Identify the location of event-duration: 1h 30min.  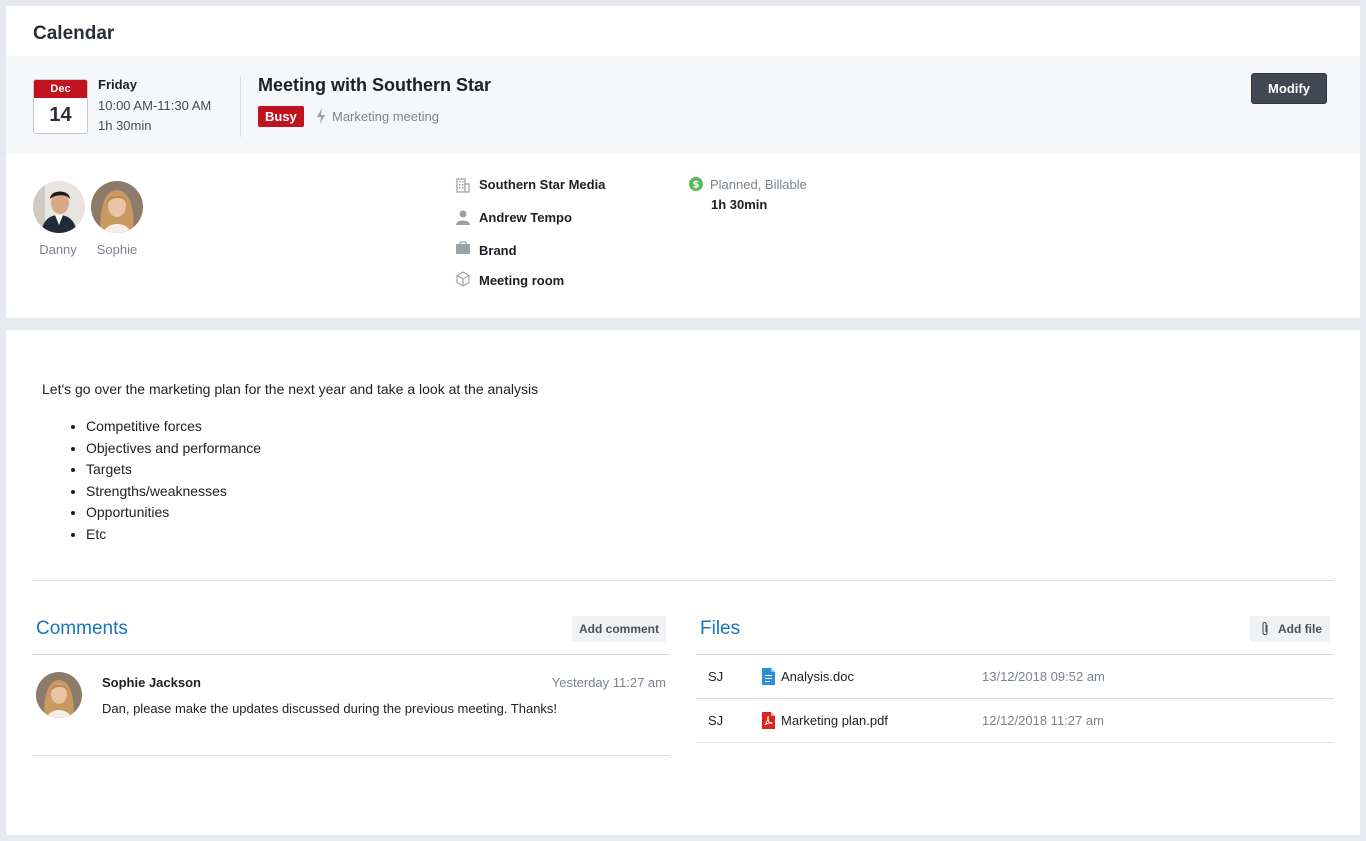
(125, 125).